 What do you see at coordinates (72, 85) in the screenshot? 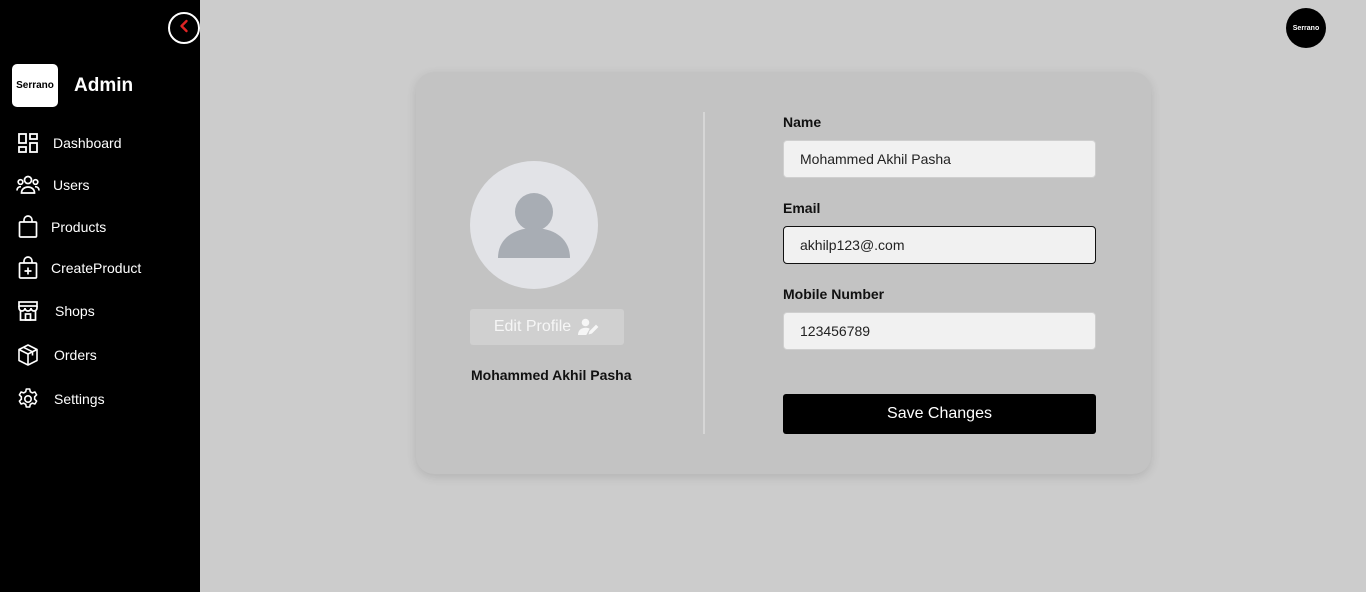
I see `brand: Serrano Admin` at bounding box center [72, 85].